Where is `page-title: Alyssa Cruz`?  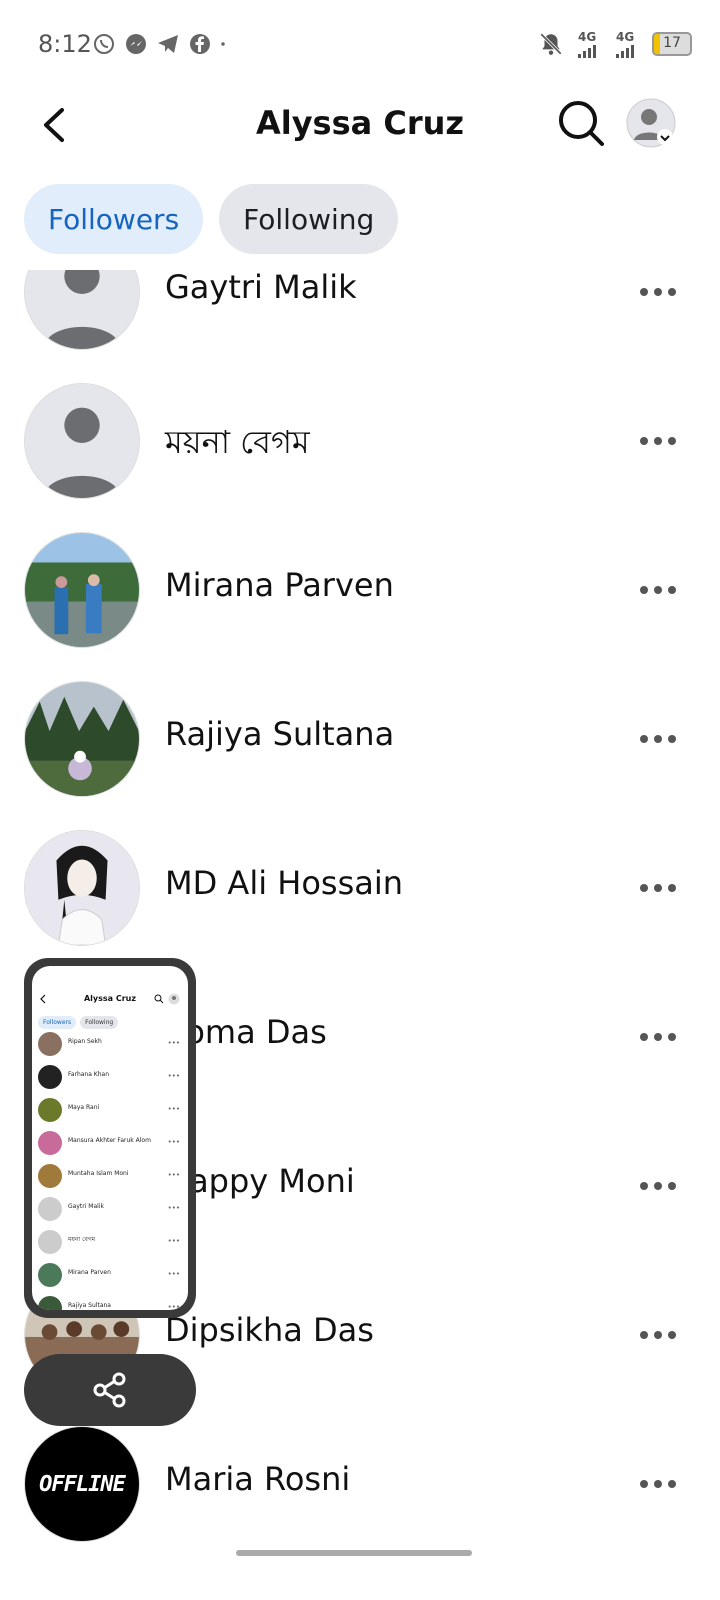 page-title: Alyssa Cruz is located at coordinates (360, 123).